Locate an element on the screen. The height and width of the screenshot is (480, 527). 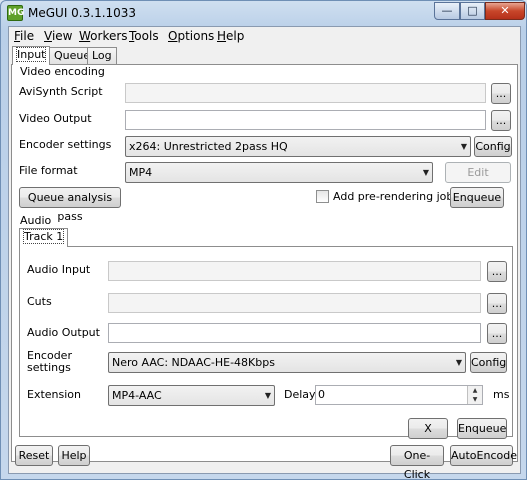
minimize-button: — is located at coordinates (447, 11).